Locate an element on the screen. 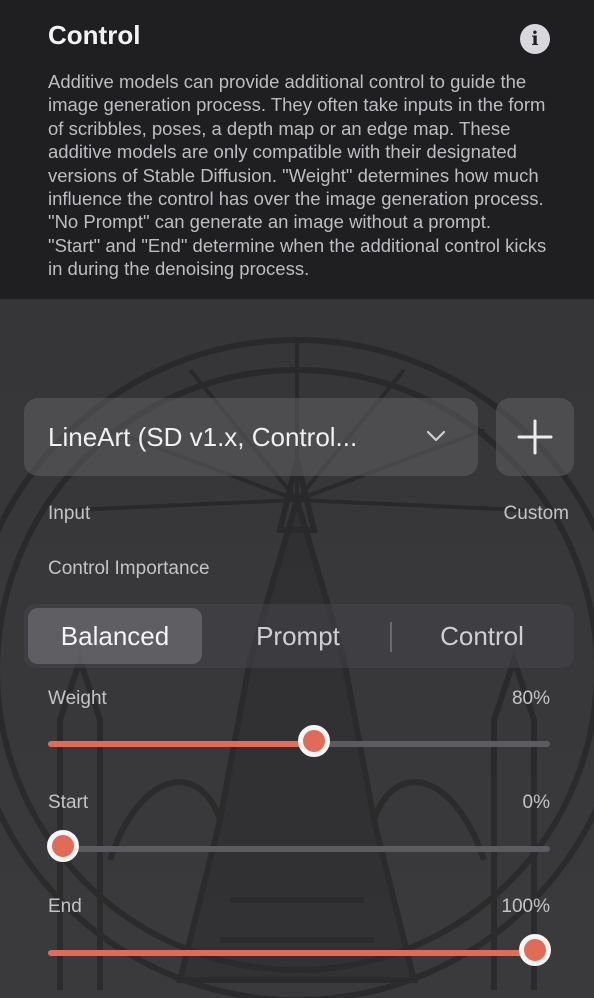  segment-control: Control is located at coordinates (482, 636).